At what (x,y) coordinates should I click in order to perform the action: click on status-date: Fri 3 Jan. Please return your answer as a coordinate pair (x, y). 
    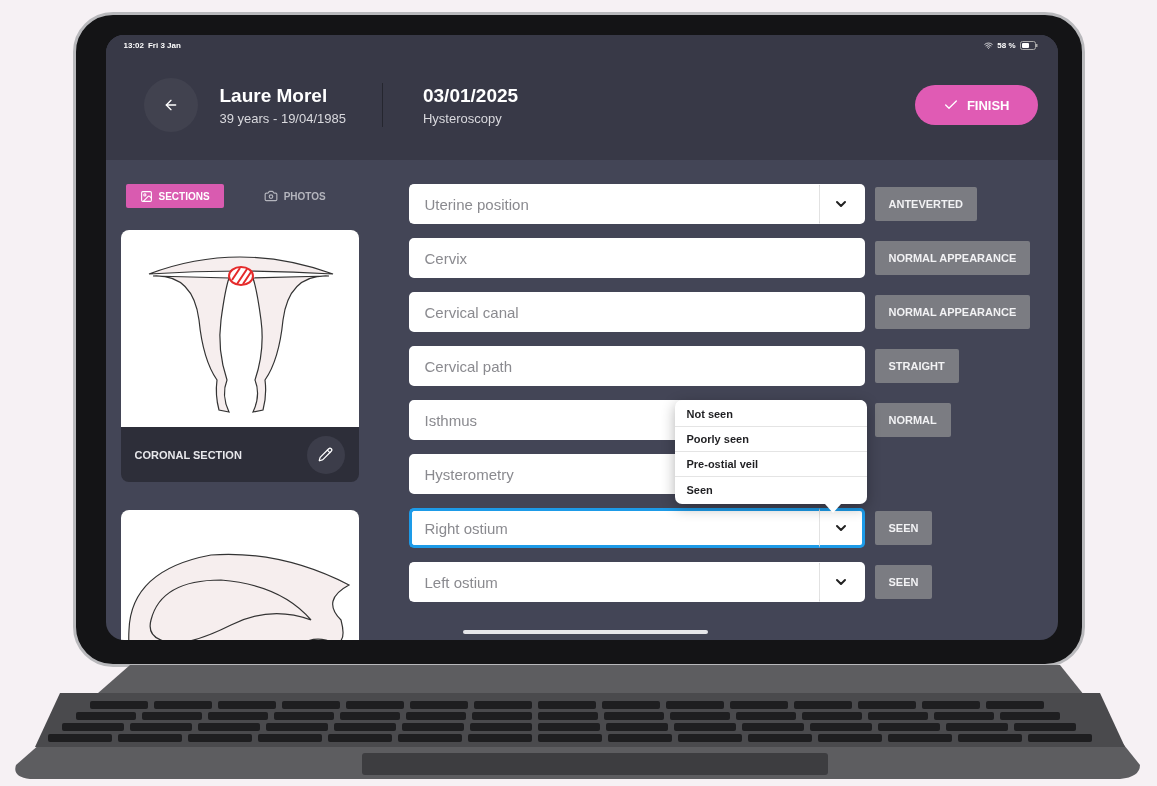
    Looking at the image, I should click on (164, 45).